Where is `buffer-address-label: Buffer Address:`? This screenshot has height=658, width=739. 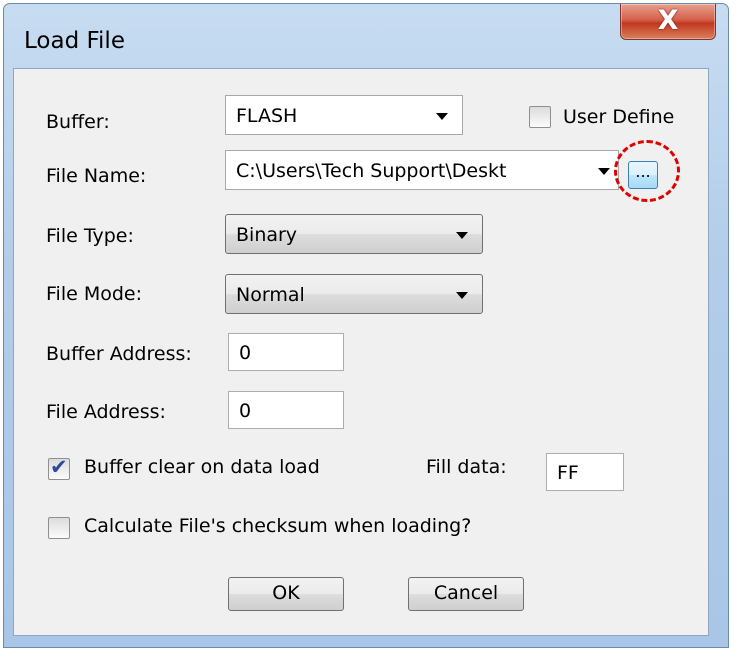
buffer-address-label: Buffer Address: is located at coordinates (119, 354).